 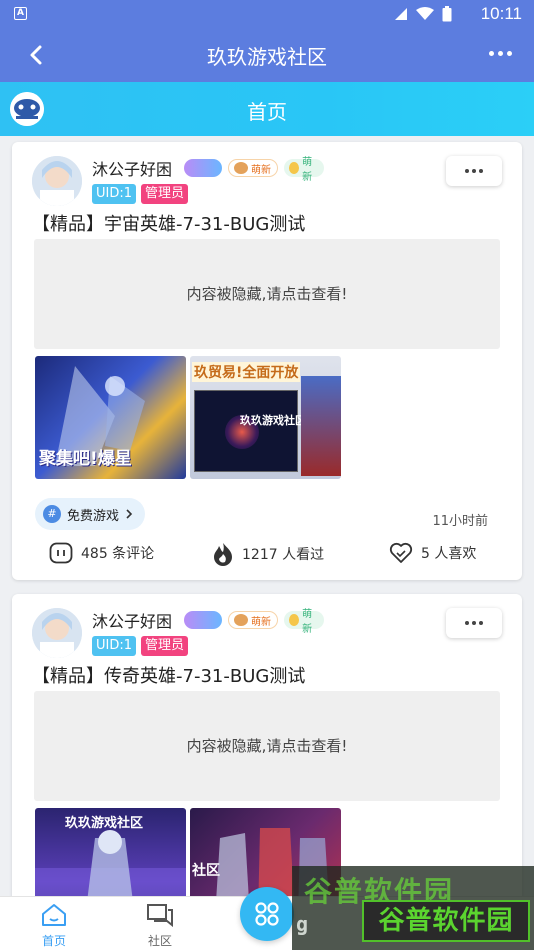 I want to click on image-caption: 聚集吧!爆星, so click(x=85, y=459).